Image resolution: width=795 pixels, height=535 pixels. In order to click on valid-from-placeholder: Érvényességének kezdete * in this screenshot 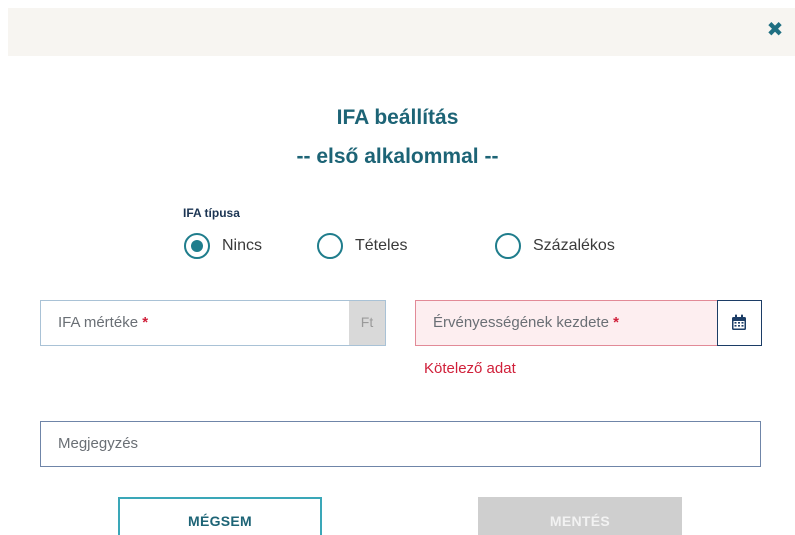, I will do `click(526, 322)`.